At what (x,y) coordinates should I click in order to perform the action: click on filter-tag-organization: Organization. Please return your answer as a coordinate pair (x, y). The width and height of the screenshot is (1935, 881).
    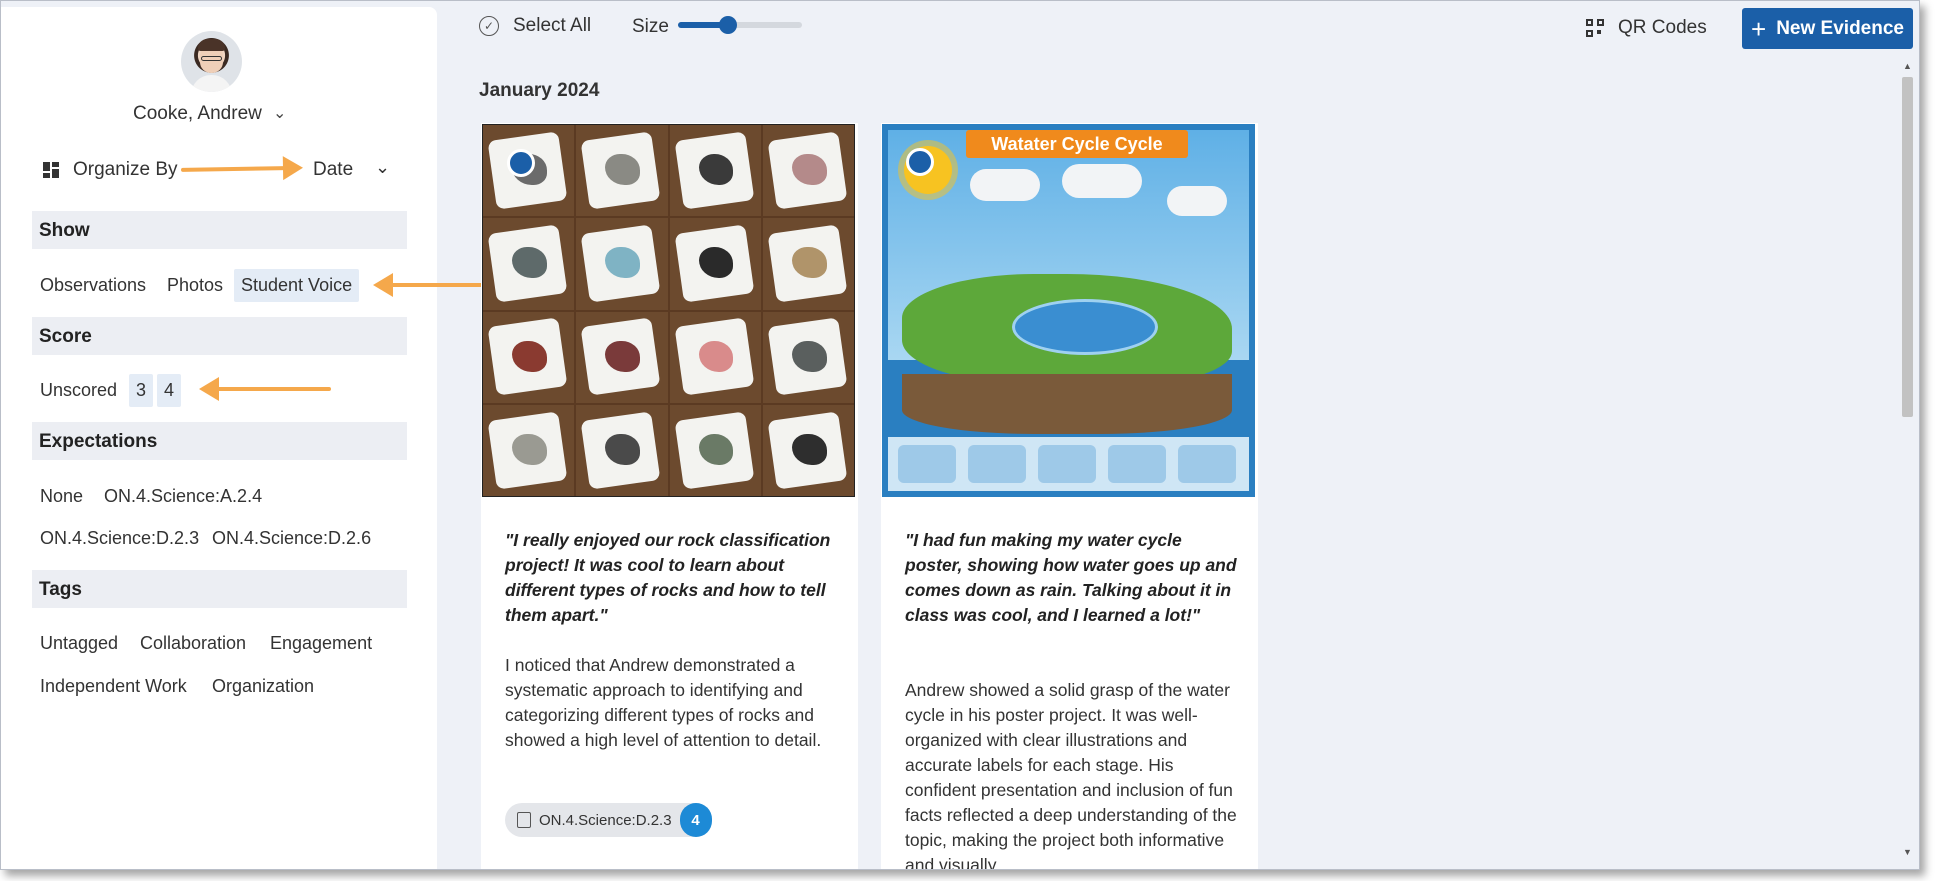
    Looking at the image, I should click on (263, 686).